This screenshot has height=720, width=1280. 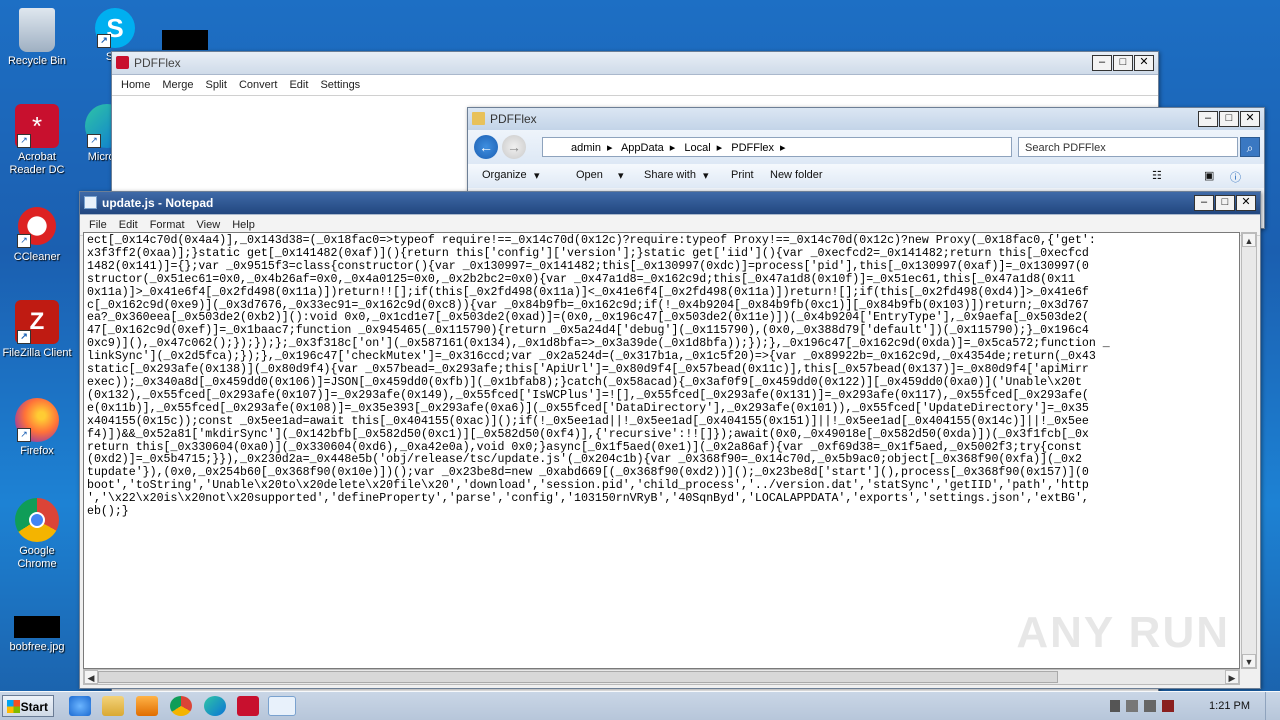 What do you see at coordinates (866, 119) in the screenshot?
I see `explorer-titlebar: PDFFlex – □ ✕` at bounding box center [866, 119].